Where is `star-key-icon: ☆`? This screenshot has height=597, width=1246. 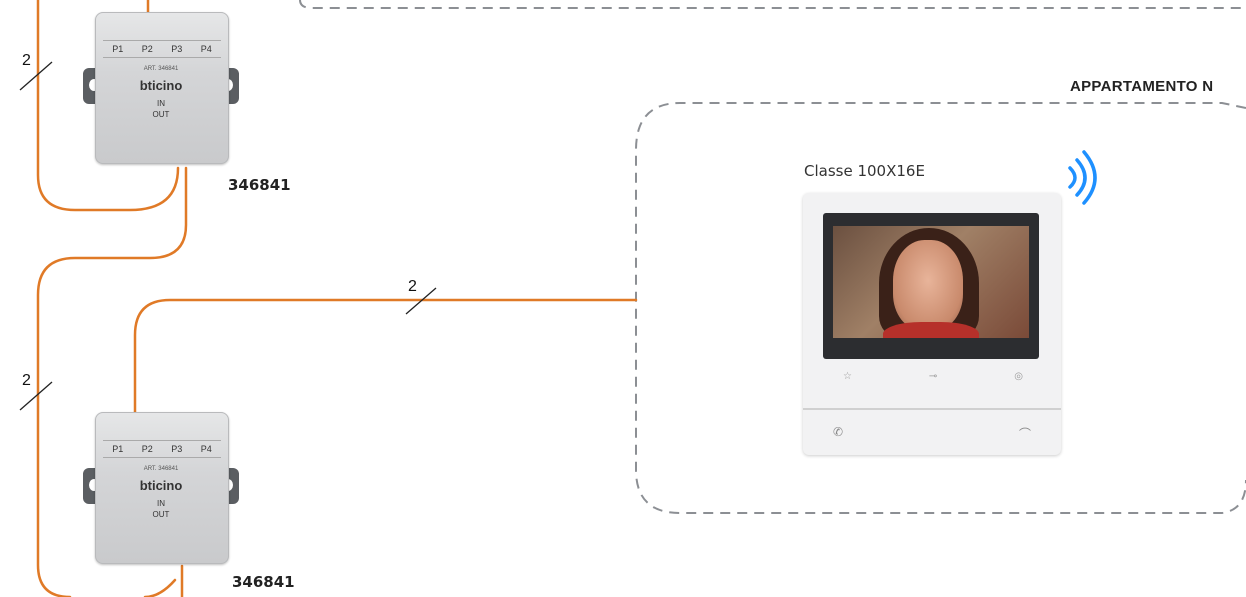 star-key-icon: ☆ is located at coordinates (847, 376).